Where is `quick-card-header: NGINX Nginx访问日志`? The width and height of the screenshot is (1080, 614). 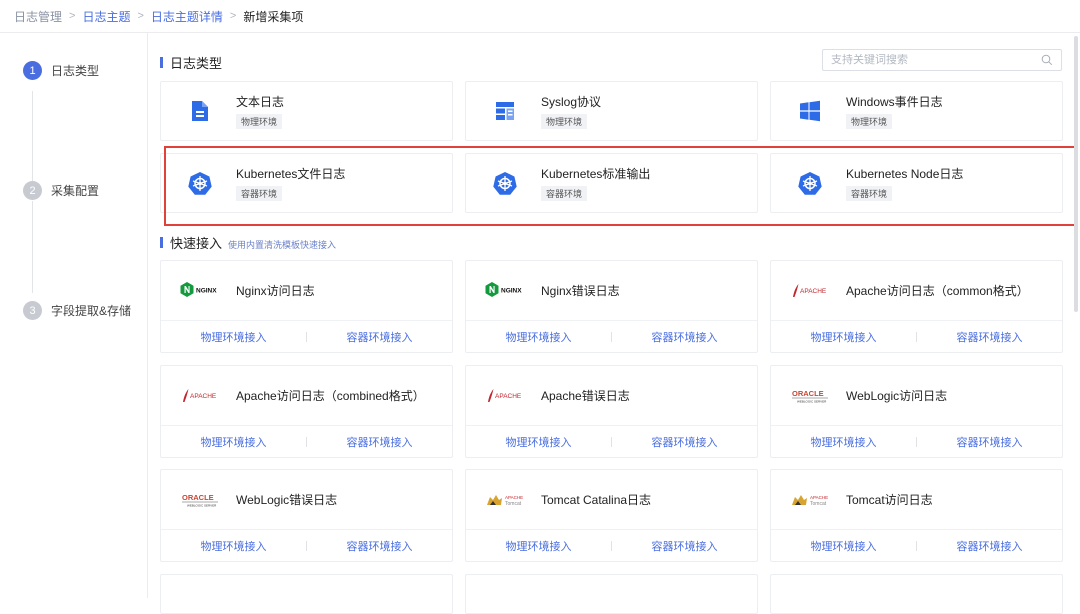 quick-card-header: NGINX Nginx访问日志 is located at coordinates (306, 290).